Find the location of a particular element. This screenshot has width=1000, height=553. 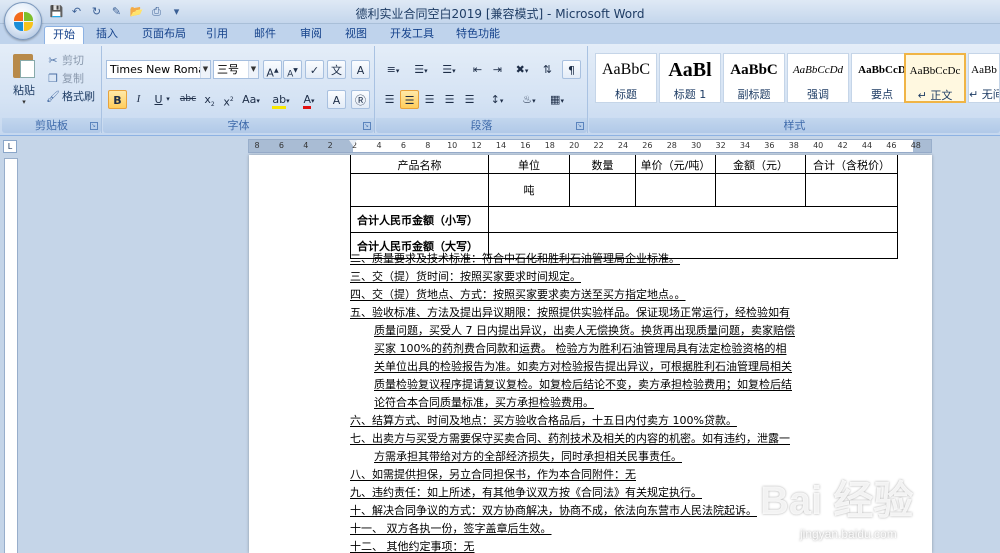

style-name: 强调 is located at coordinates (818, 94).